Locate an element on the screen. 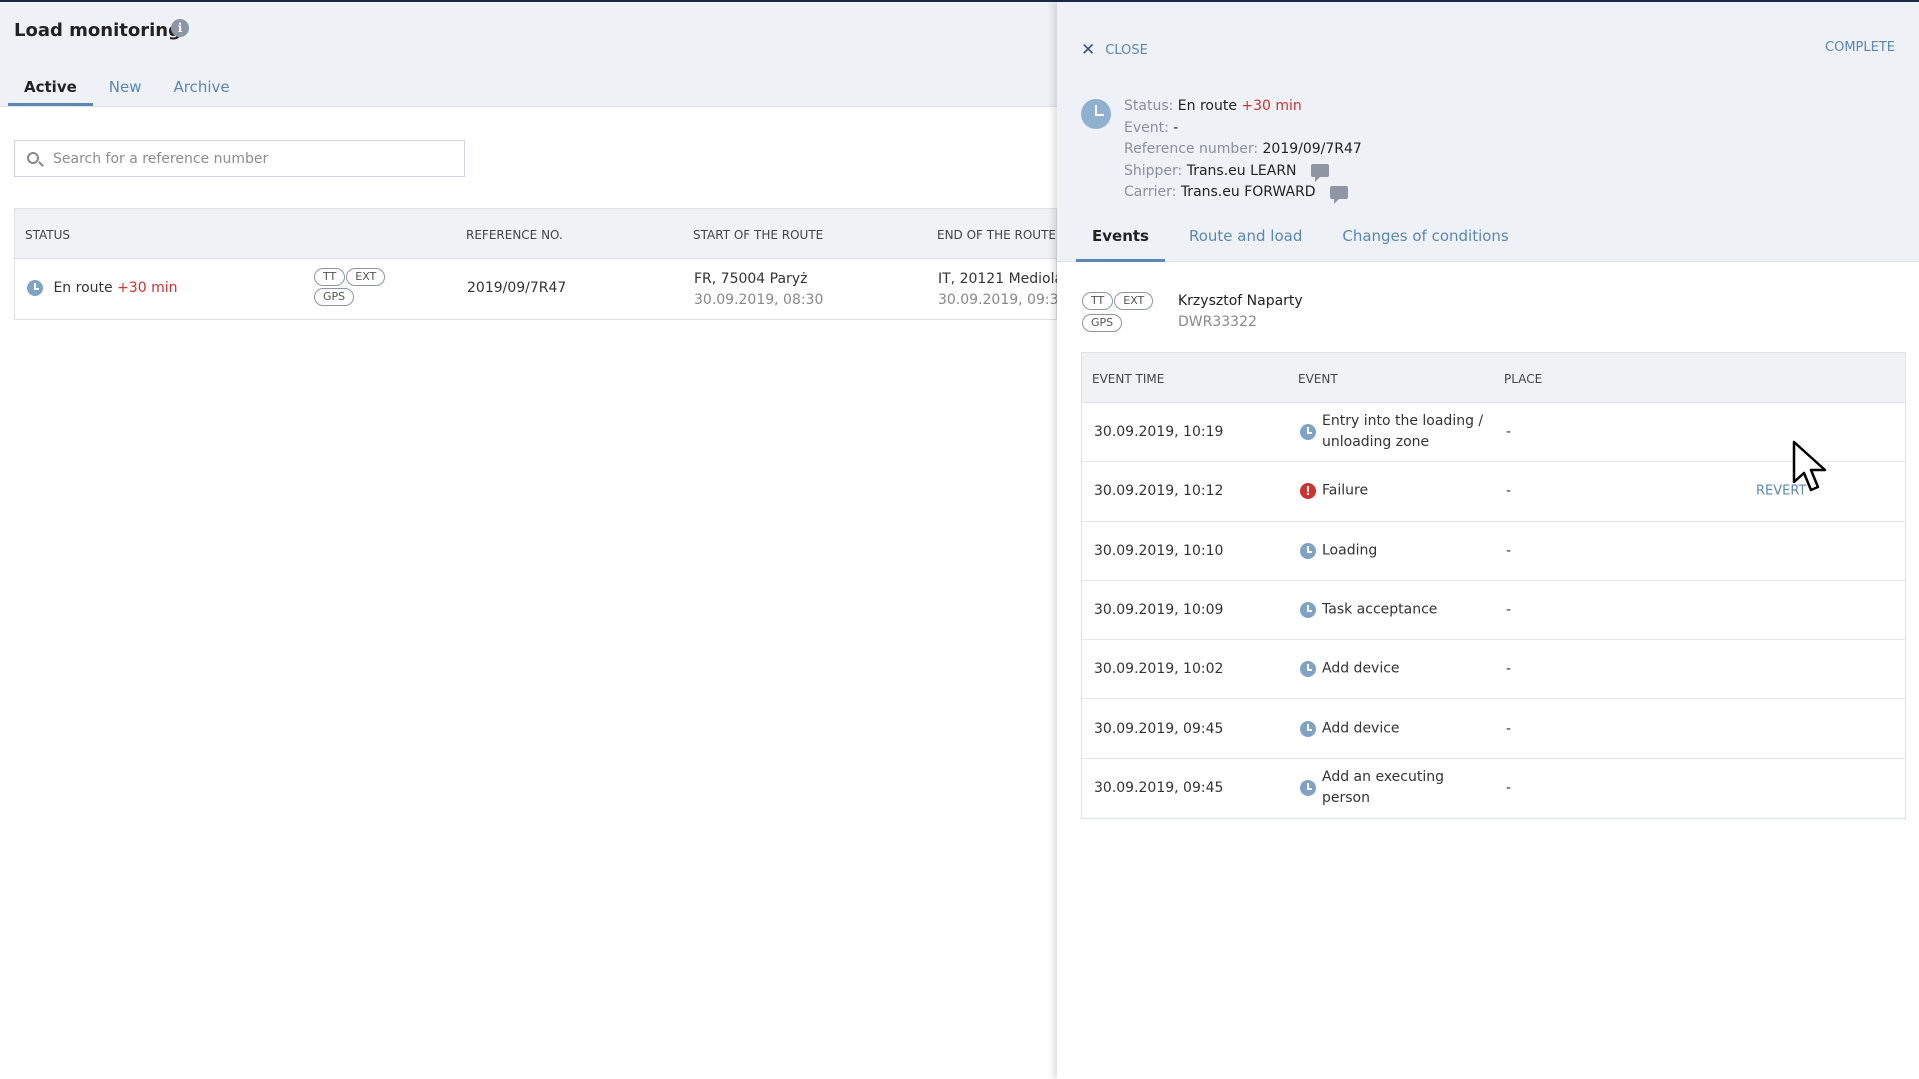 The height and width of the screenshot is (1079, 1919). alert-icon: ! is located at coordinates (1308, 491).